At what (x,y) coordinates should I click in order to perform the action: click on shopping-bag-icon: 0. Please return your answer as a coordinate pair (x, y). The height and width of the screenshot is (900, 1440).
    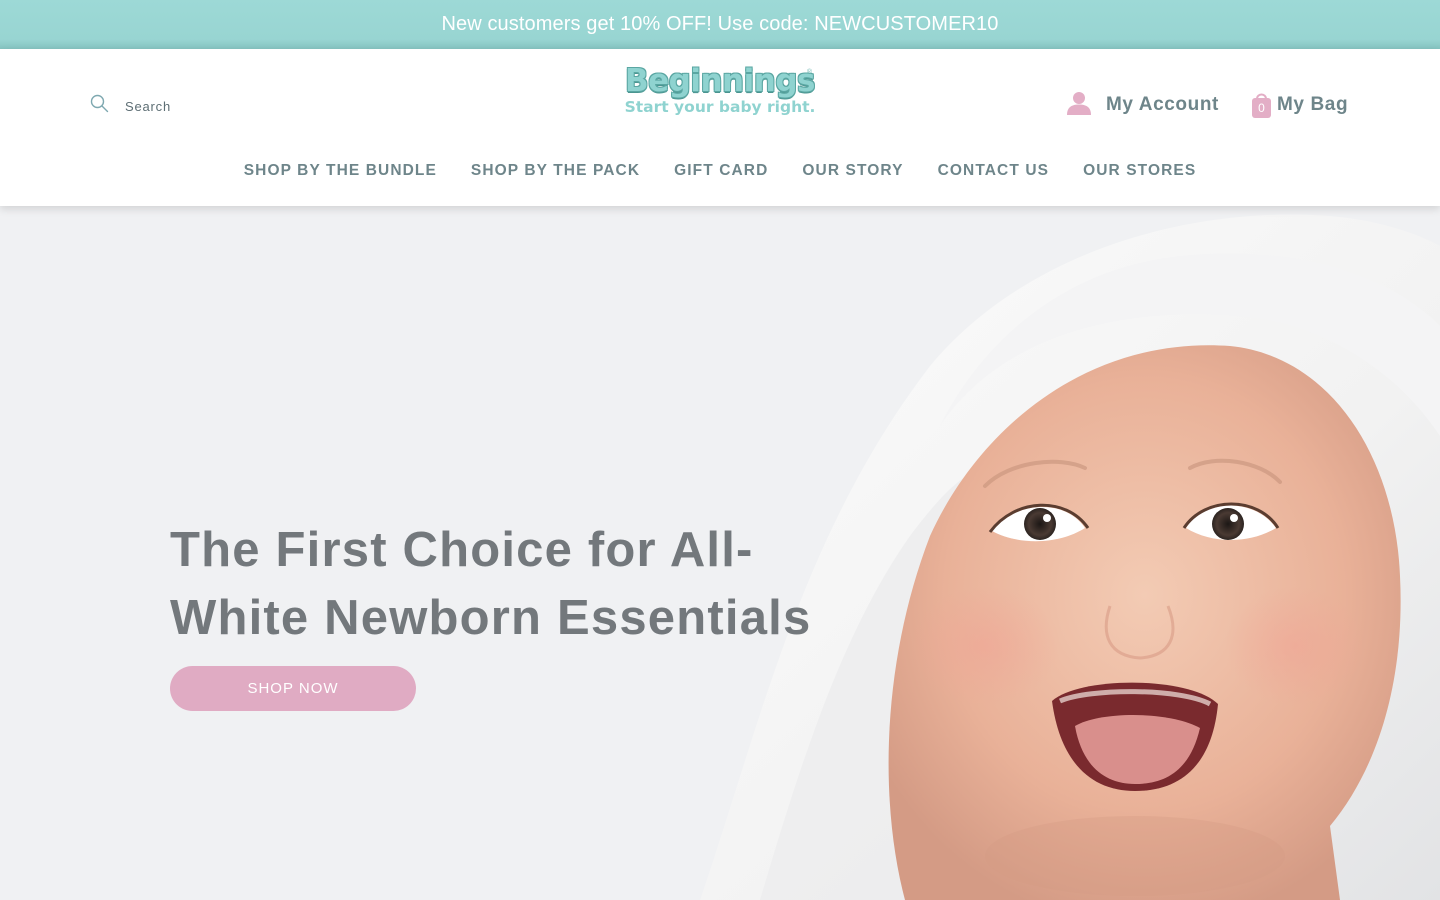
    Looking at the image, I should click on (1261, 105).